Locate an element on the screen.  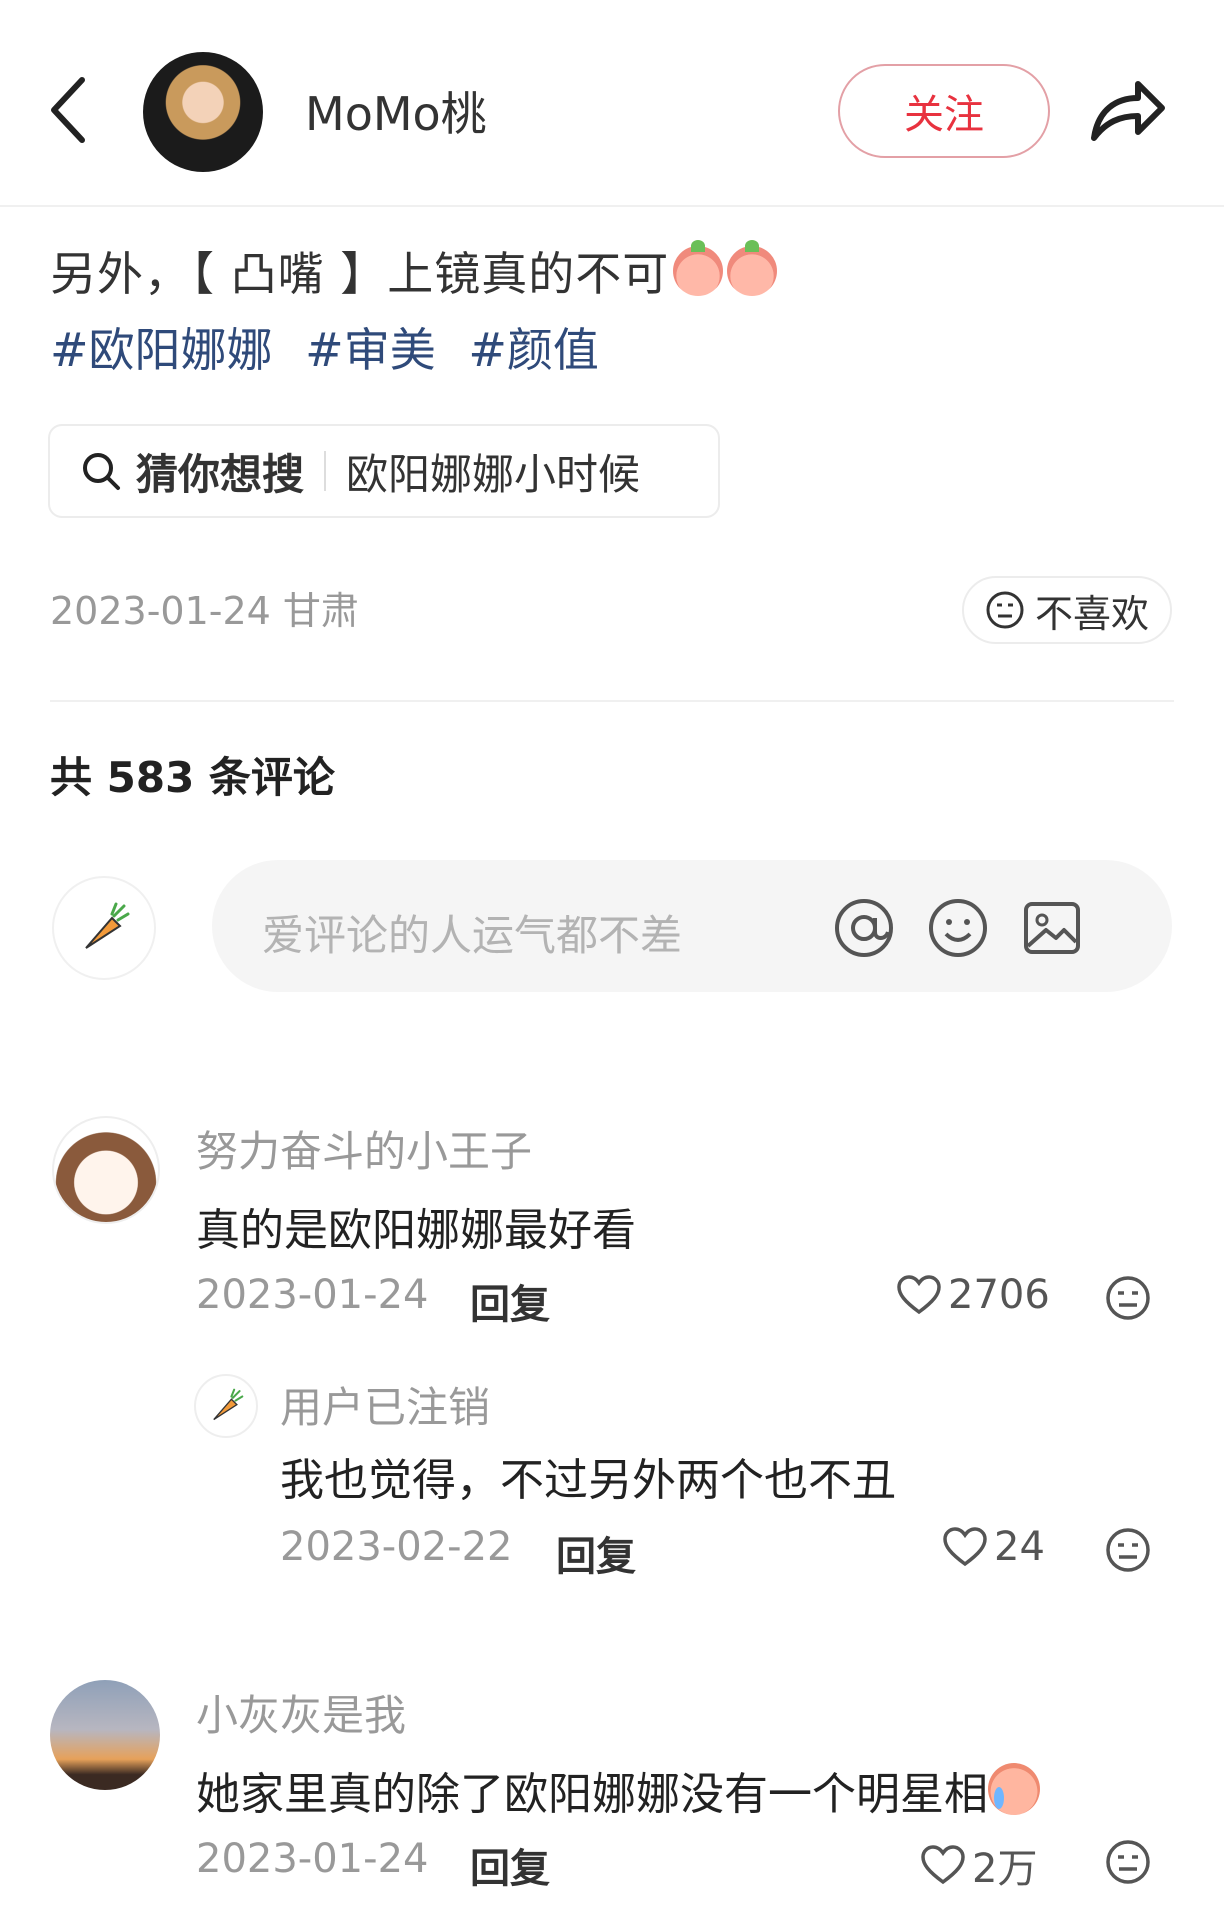
like-button: 24 is located at coordinates (993, 1547).